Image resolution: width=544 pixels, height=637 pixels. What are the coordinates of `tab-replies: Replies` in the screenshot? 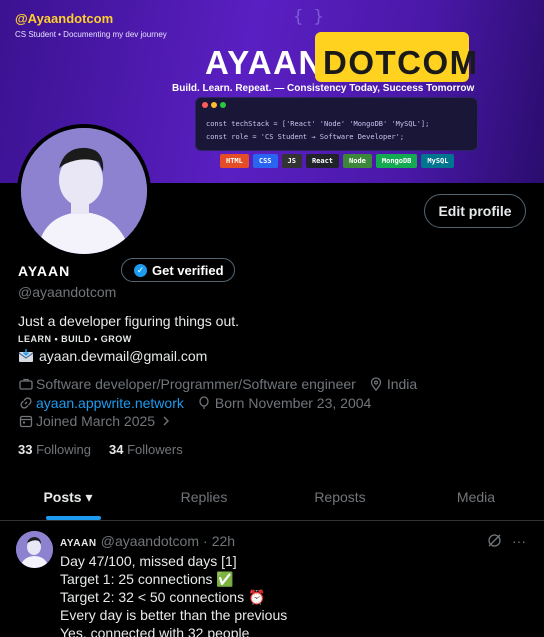 It's located at (204, 497).